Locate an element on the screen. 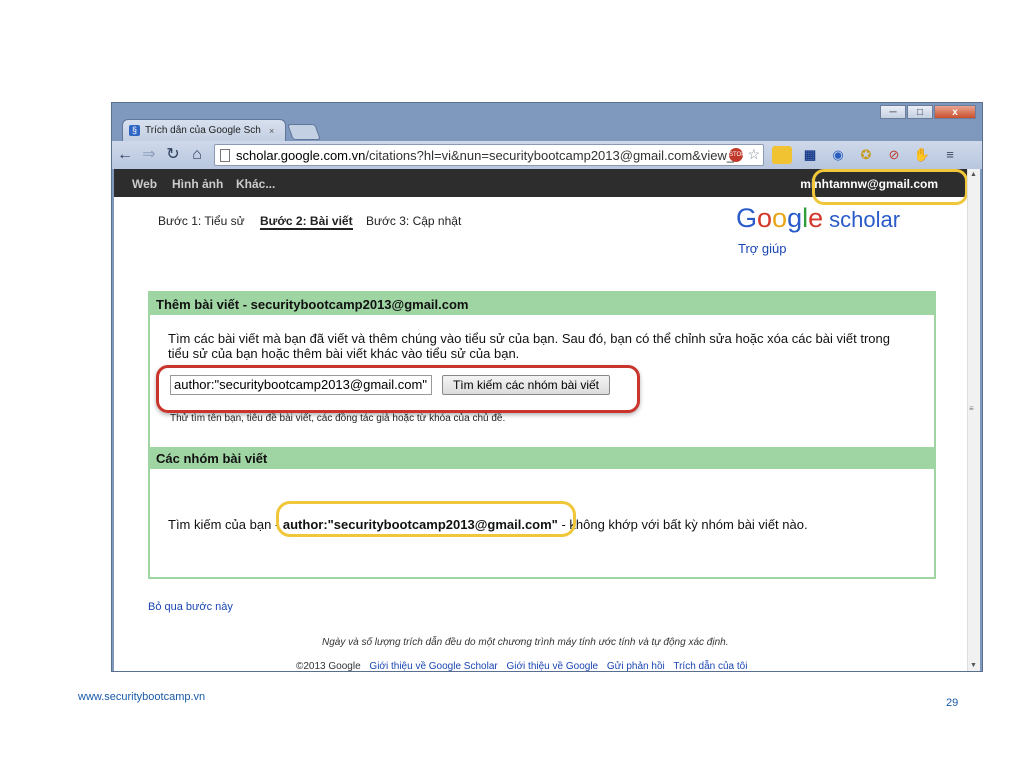  logo-letter: G is located at coordinates (747, 218).